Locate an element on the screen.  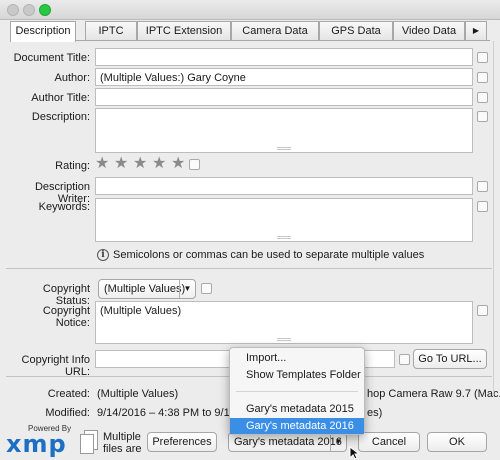
copyright-status-select: (Multiple Values) ▼ is located at coordinates (147, 289).